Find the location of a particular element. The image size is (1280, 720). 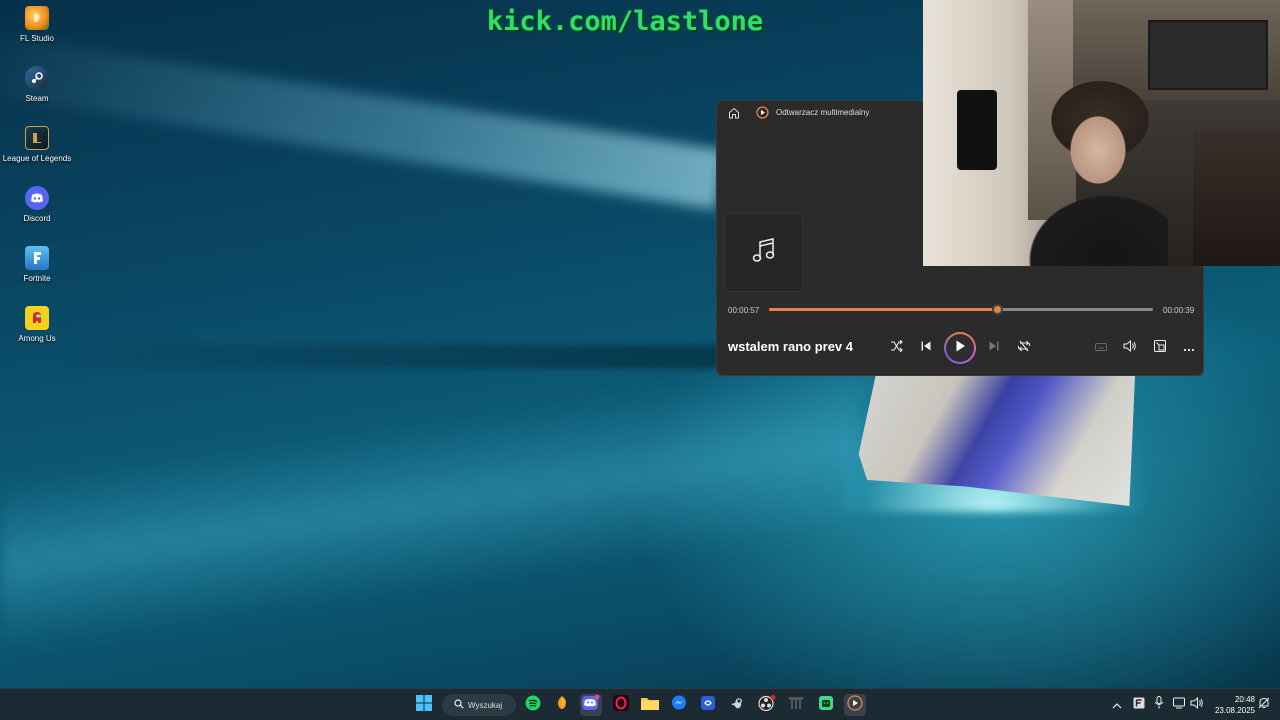

tray-app-icon is located at coordinates (1139, 705).